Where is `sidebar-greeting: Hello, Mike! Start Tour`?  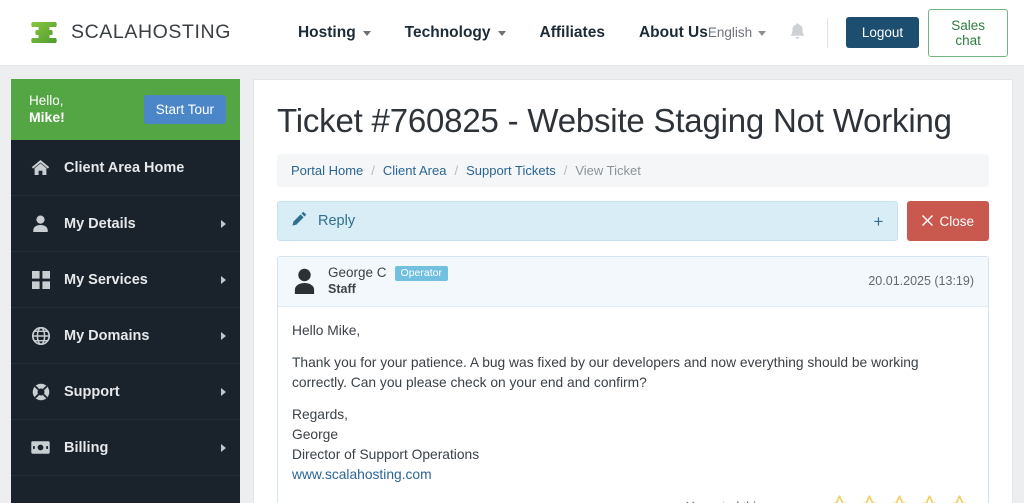
sidebar-greeting: Hello, Mike! Start Tour is located at coordinates (125, 110).